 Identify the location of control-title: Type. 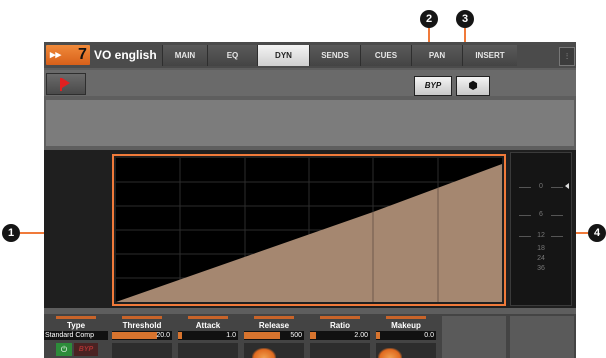
(76, 325).